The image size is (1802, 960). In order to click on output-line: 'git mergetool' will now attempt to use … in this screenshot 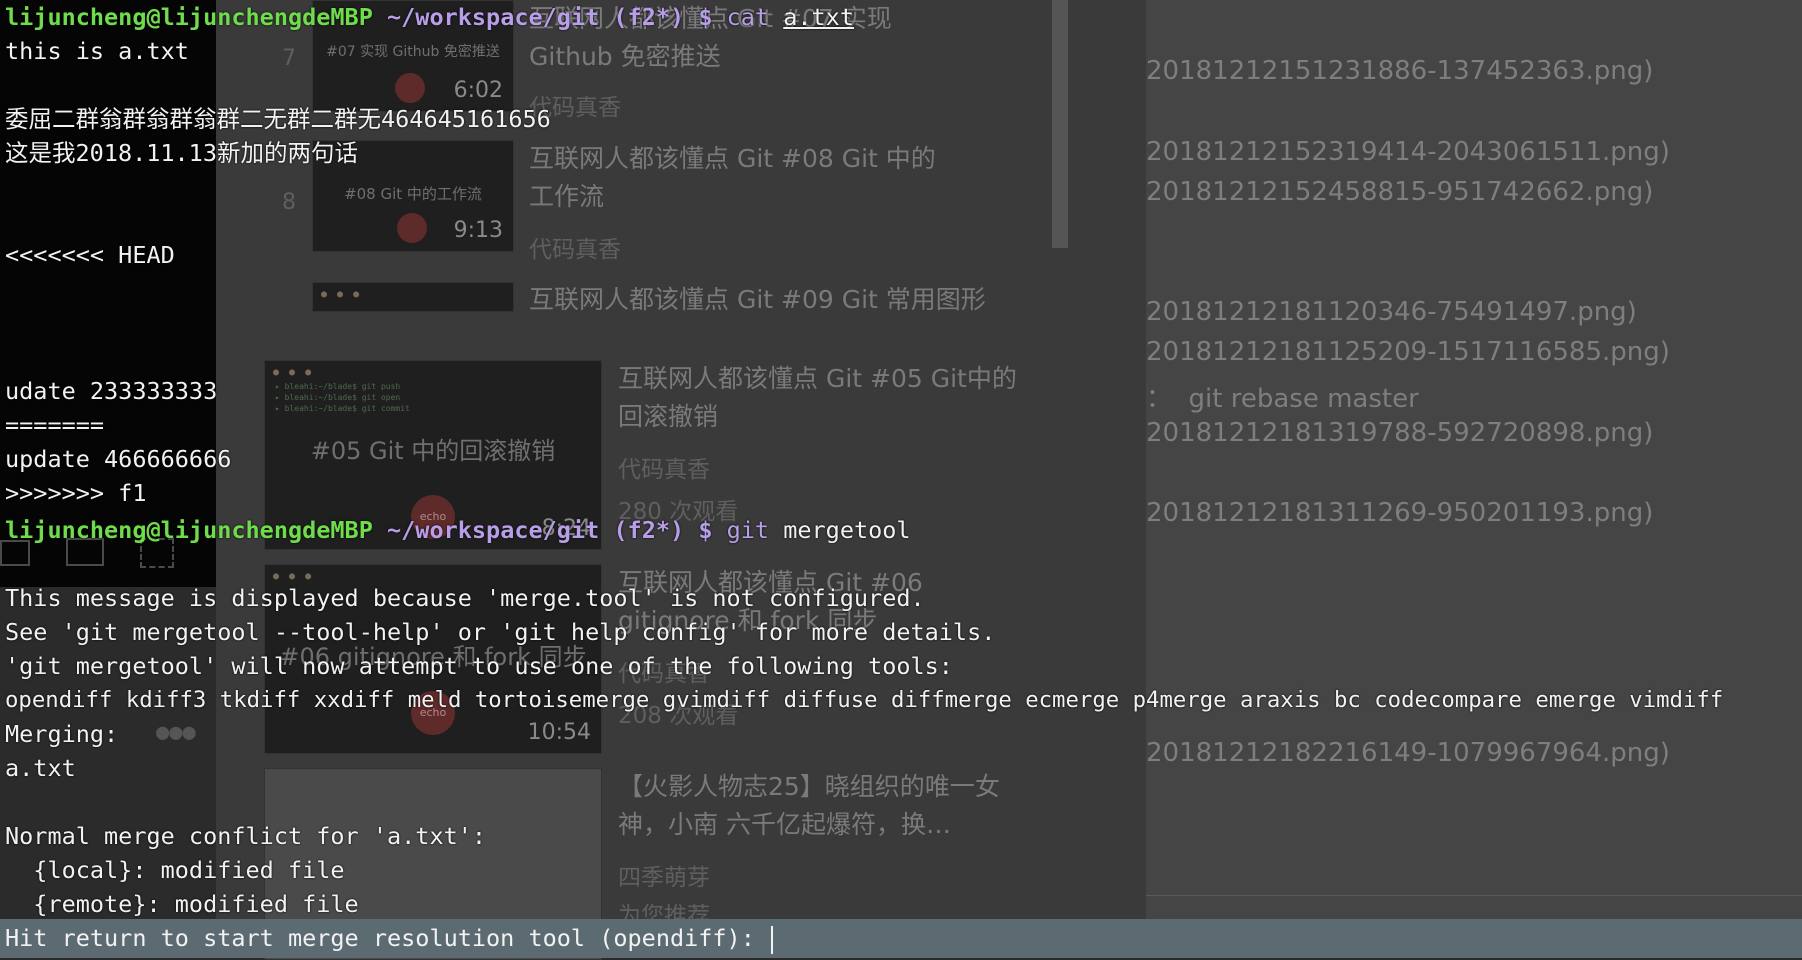, I will do `click(479, 666)`.